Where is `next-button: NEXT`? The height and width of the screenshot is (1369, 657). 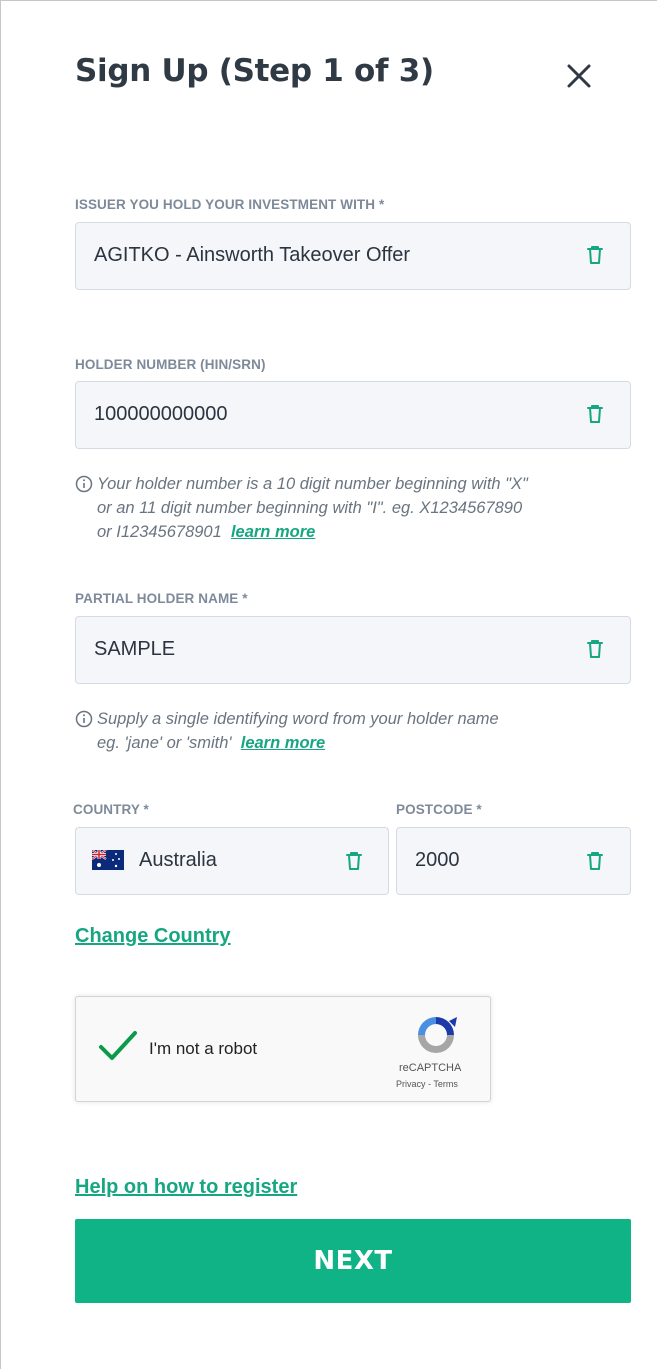
next-button: NEXT is located at coordinates (353, 1261).